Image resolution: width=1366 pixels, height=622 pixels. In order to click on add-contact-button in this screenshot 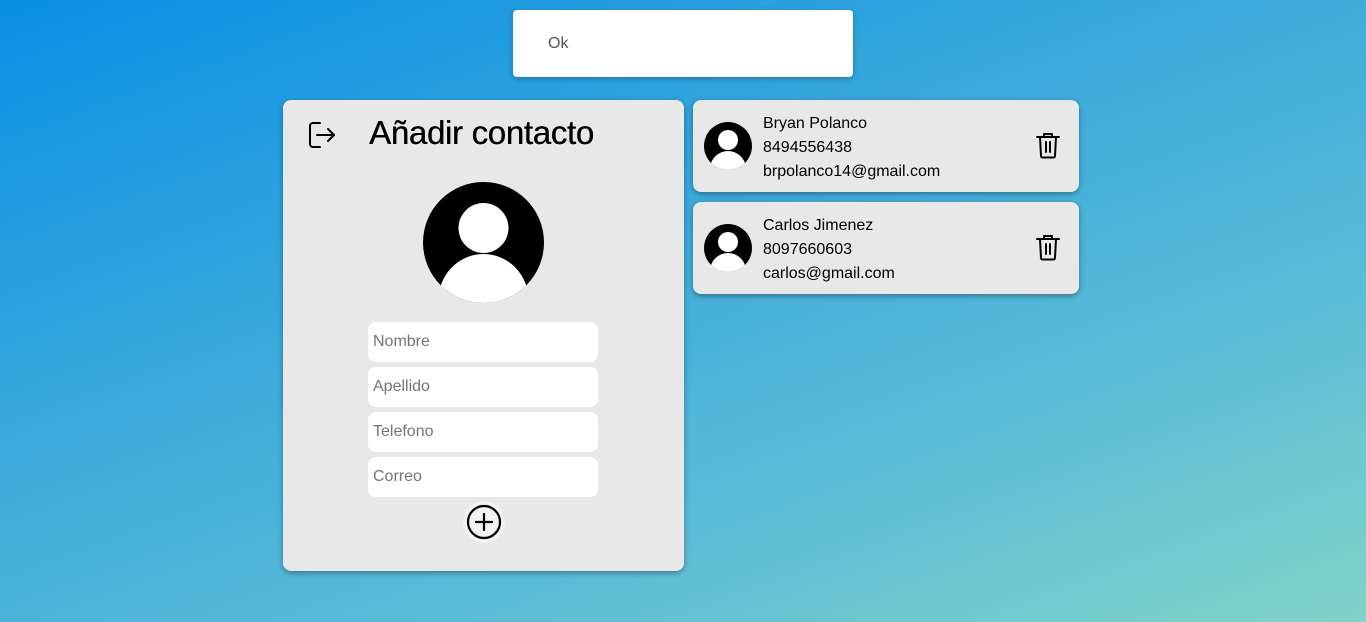, I will do `click(484, 522)`.